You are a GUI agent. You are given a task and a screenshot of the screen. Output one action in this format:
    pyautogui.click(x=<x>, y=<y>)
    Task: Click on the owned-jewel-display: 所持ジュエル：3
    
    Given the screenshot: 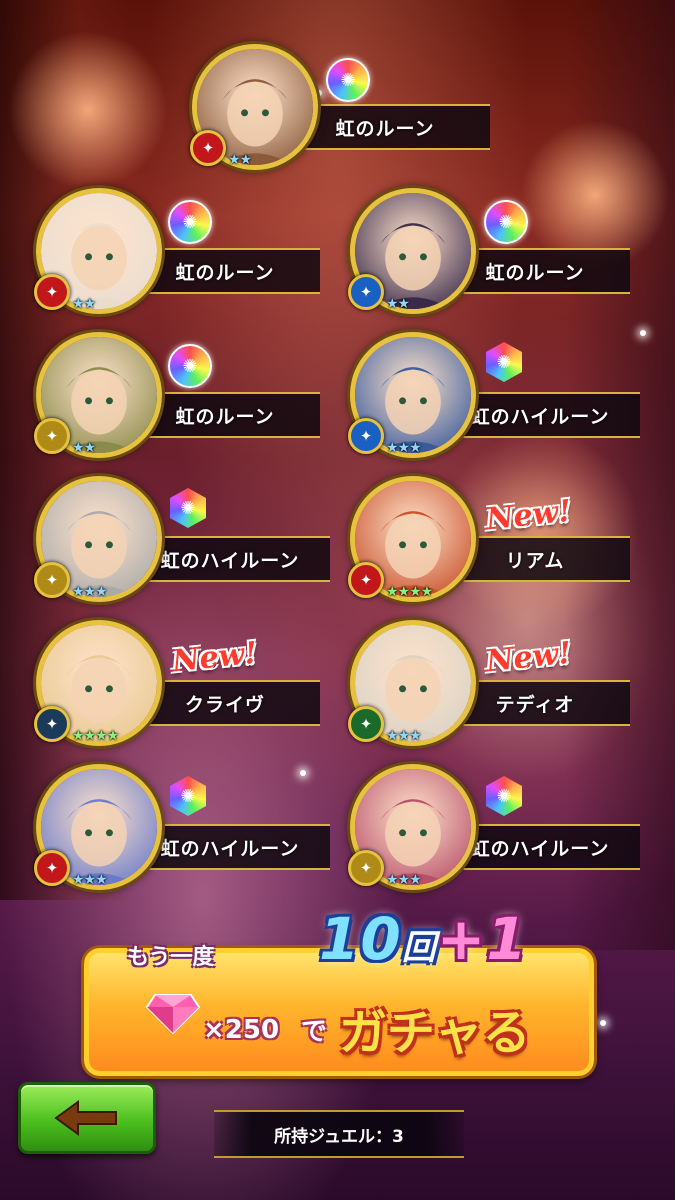 What is the action you would take?
    pyautogui.click(x=339, y=1134)
    